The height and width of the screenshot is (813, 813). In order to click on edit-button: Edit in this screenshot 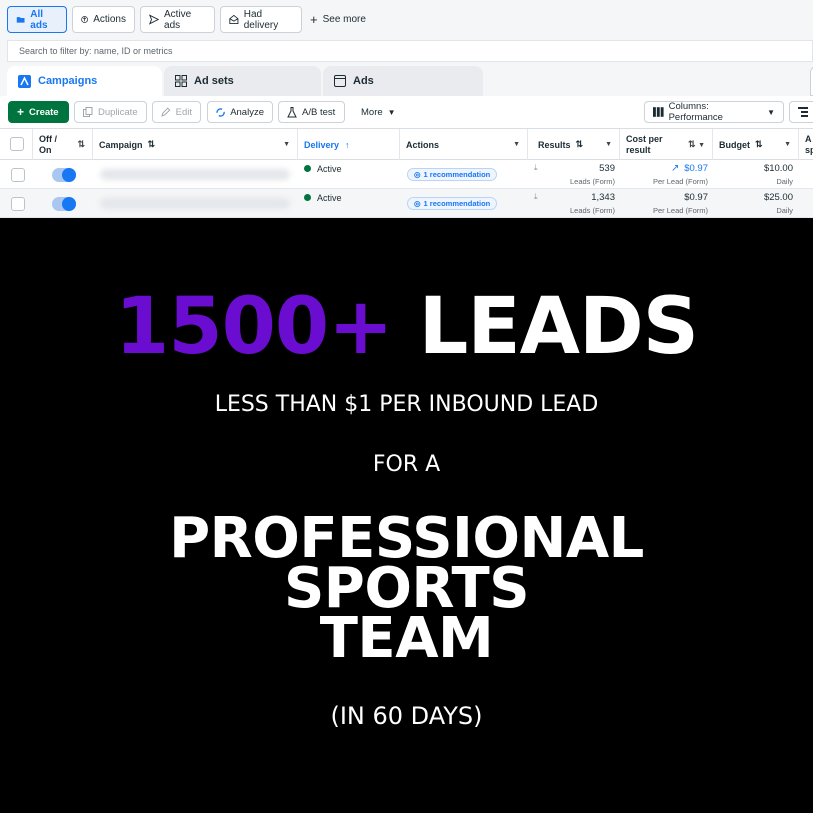, I will do `click(176, 112)`.